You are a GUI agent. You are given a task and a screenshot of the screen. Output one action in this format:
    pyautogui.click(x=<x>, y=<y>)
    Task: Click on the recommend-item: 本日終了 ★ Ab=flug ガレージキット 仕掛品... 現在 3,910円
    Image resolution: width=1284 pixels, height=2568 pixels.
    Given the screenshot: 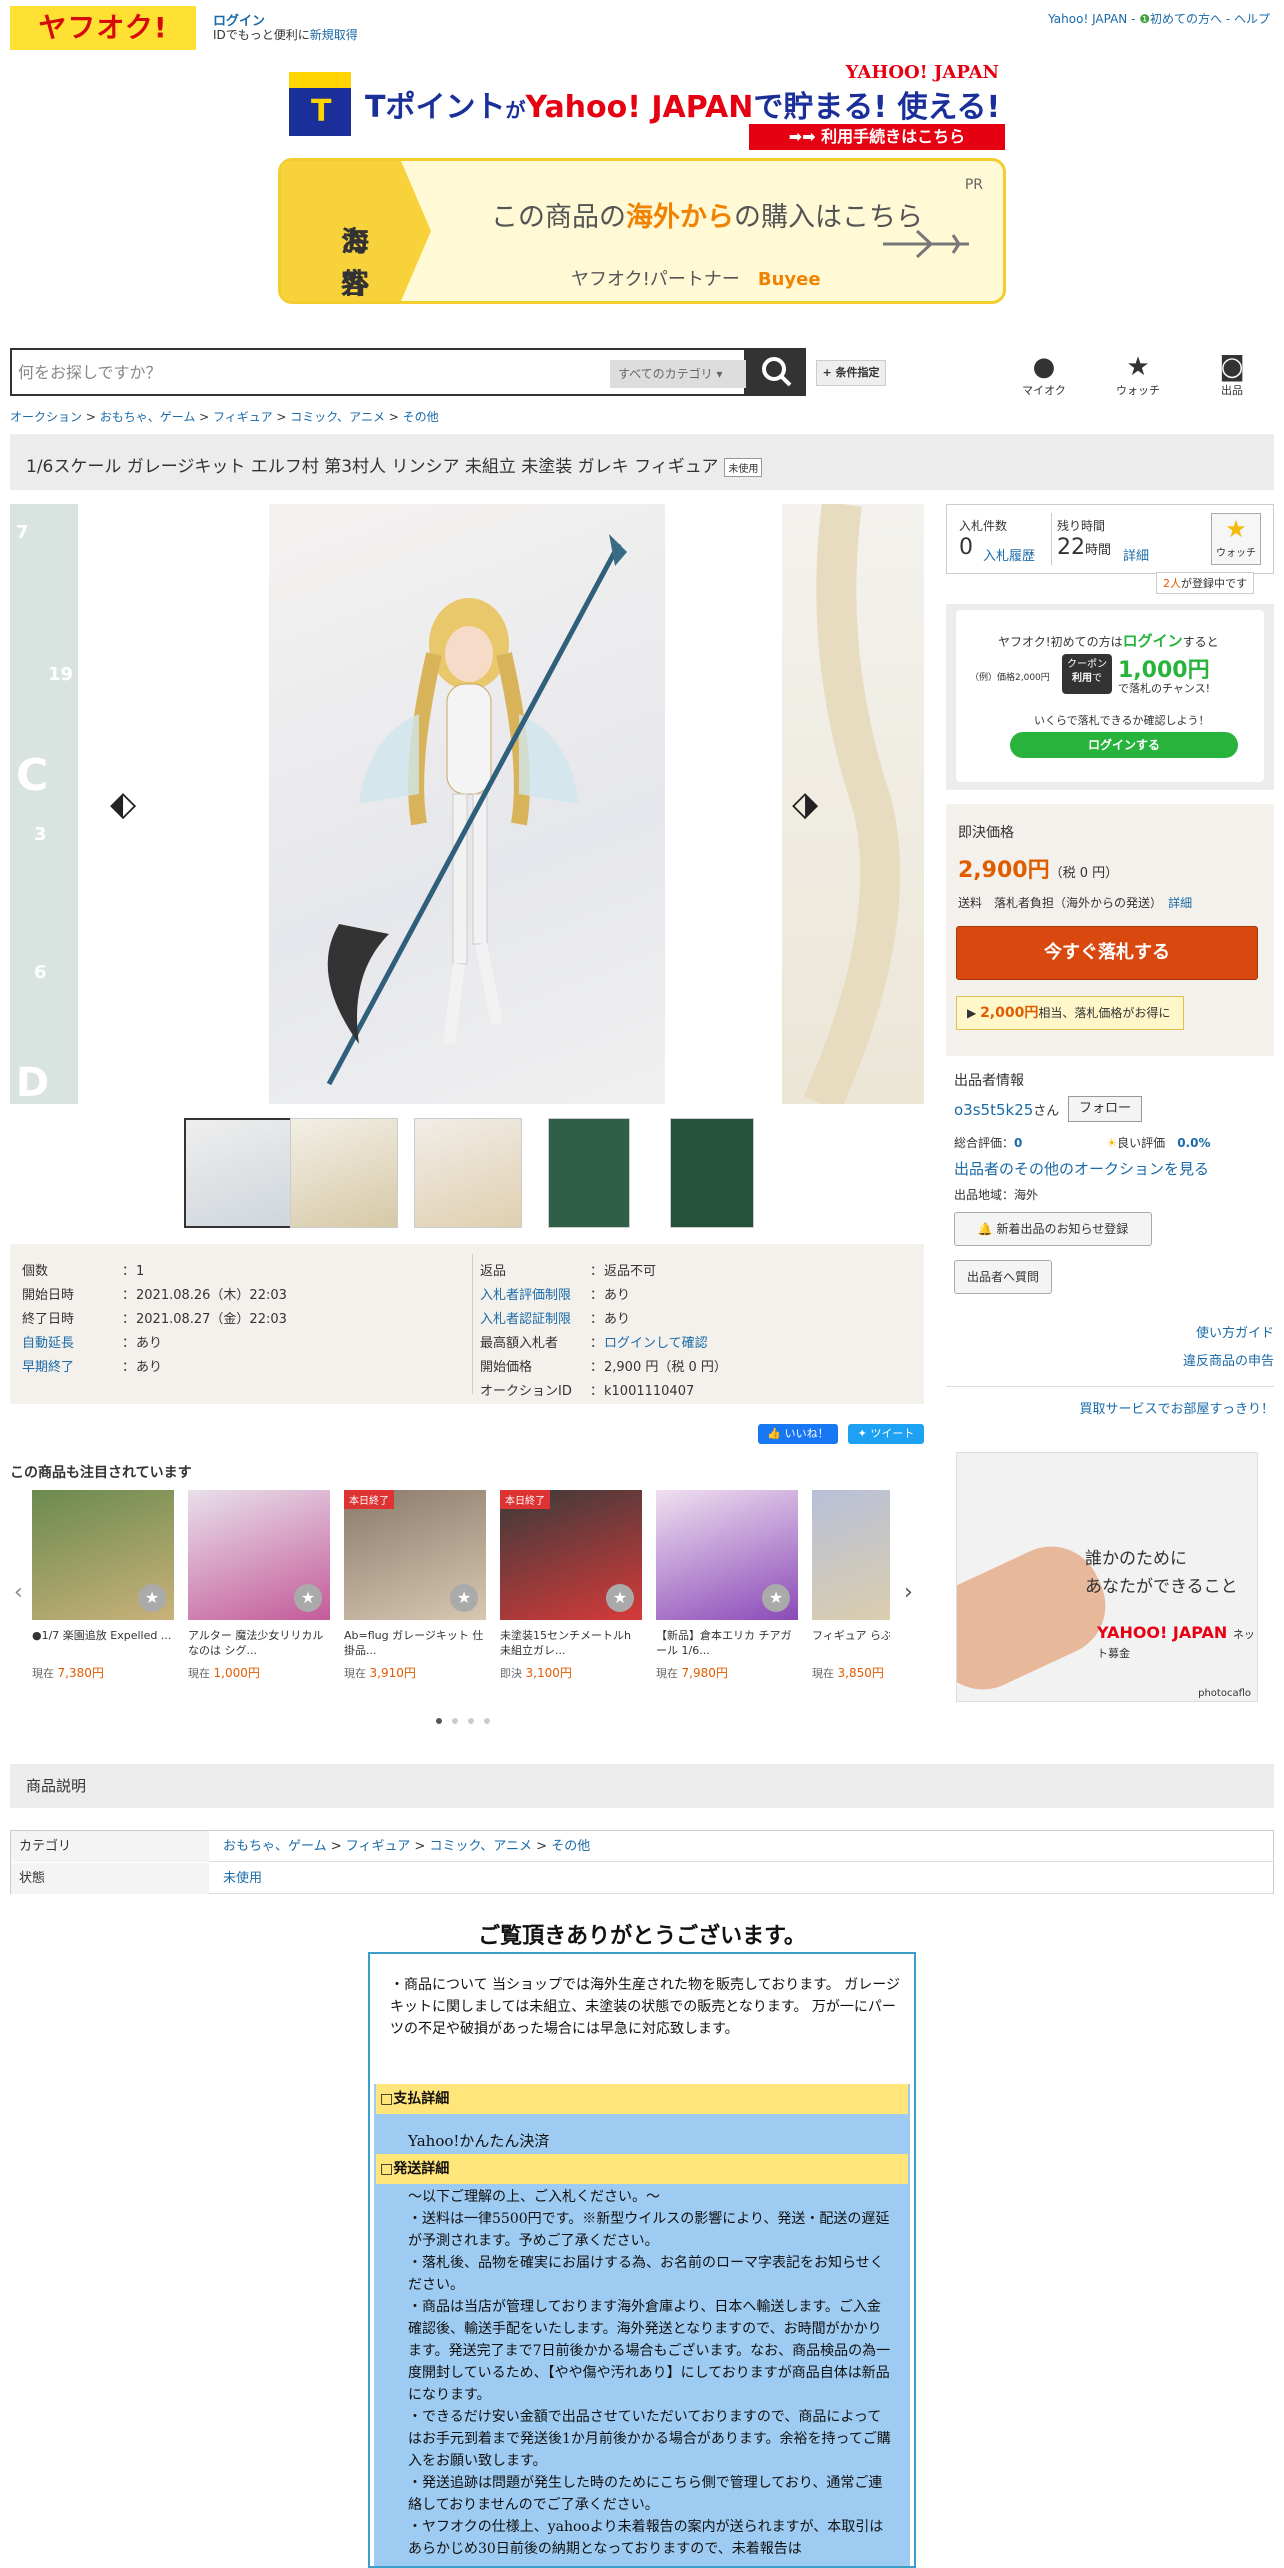 What is the action you would take?
    pyautogui.click(x=415, y=1585)
    